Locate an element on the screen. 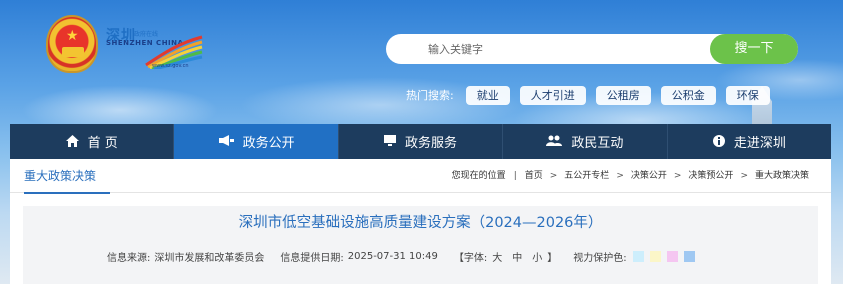 This screenshot has width=843, height=284. nav-gov-affairs-open-label: 政务公开 is located at coordinates (268, 143).